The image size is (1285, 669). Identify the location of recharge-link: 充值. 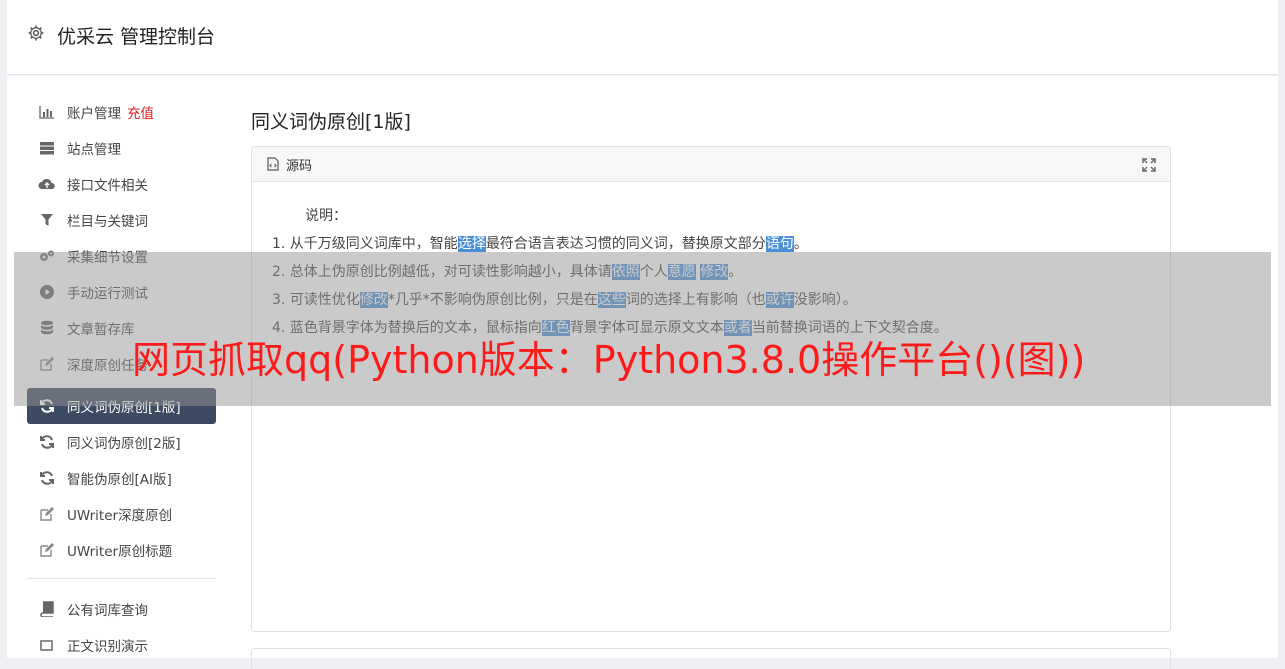
(140, 112).